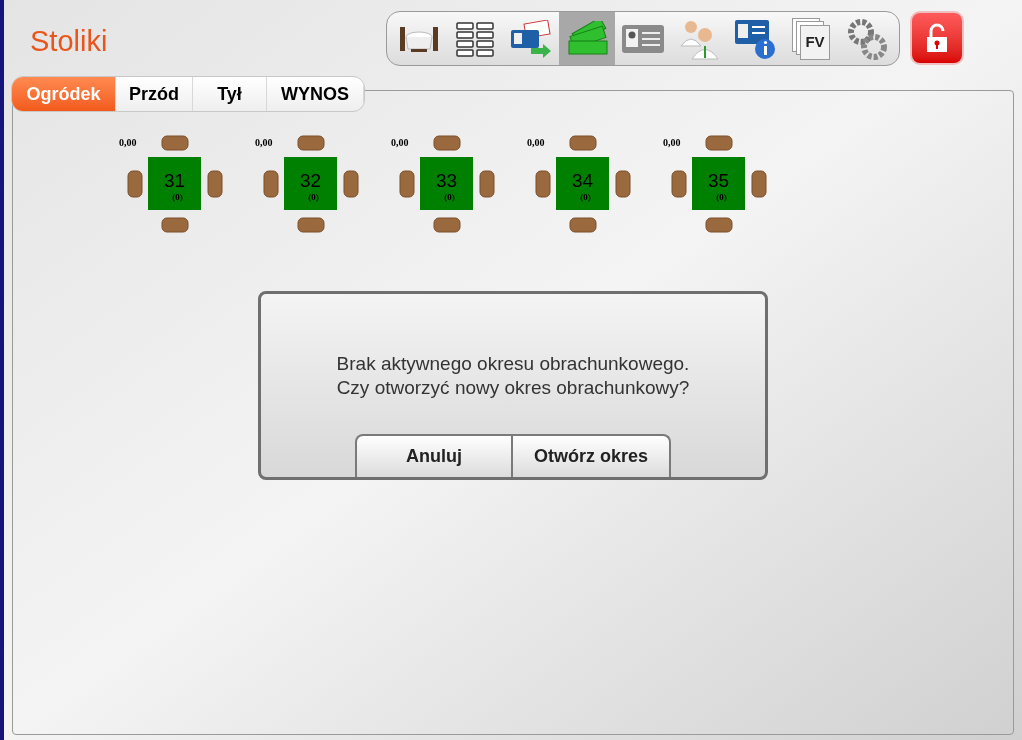 The height and width of the screenshot is (740, 1022). What do you see at coordinates (531, 38) in the screenshot?
I see `id-card-arrow-icon` at bounding box center [531, 38].